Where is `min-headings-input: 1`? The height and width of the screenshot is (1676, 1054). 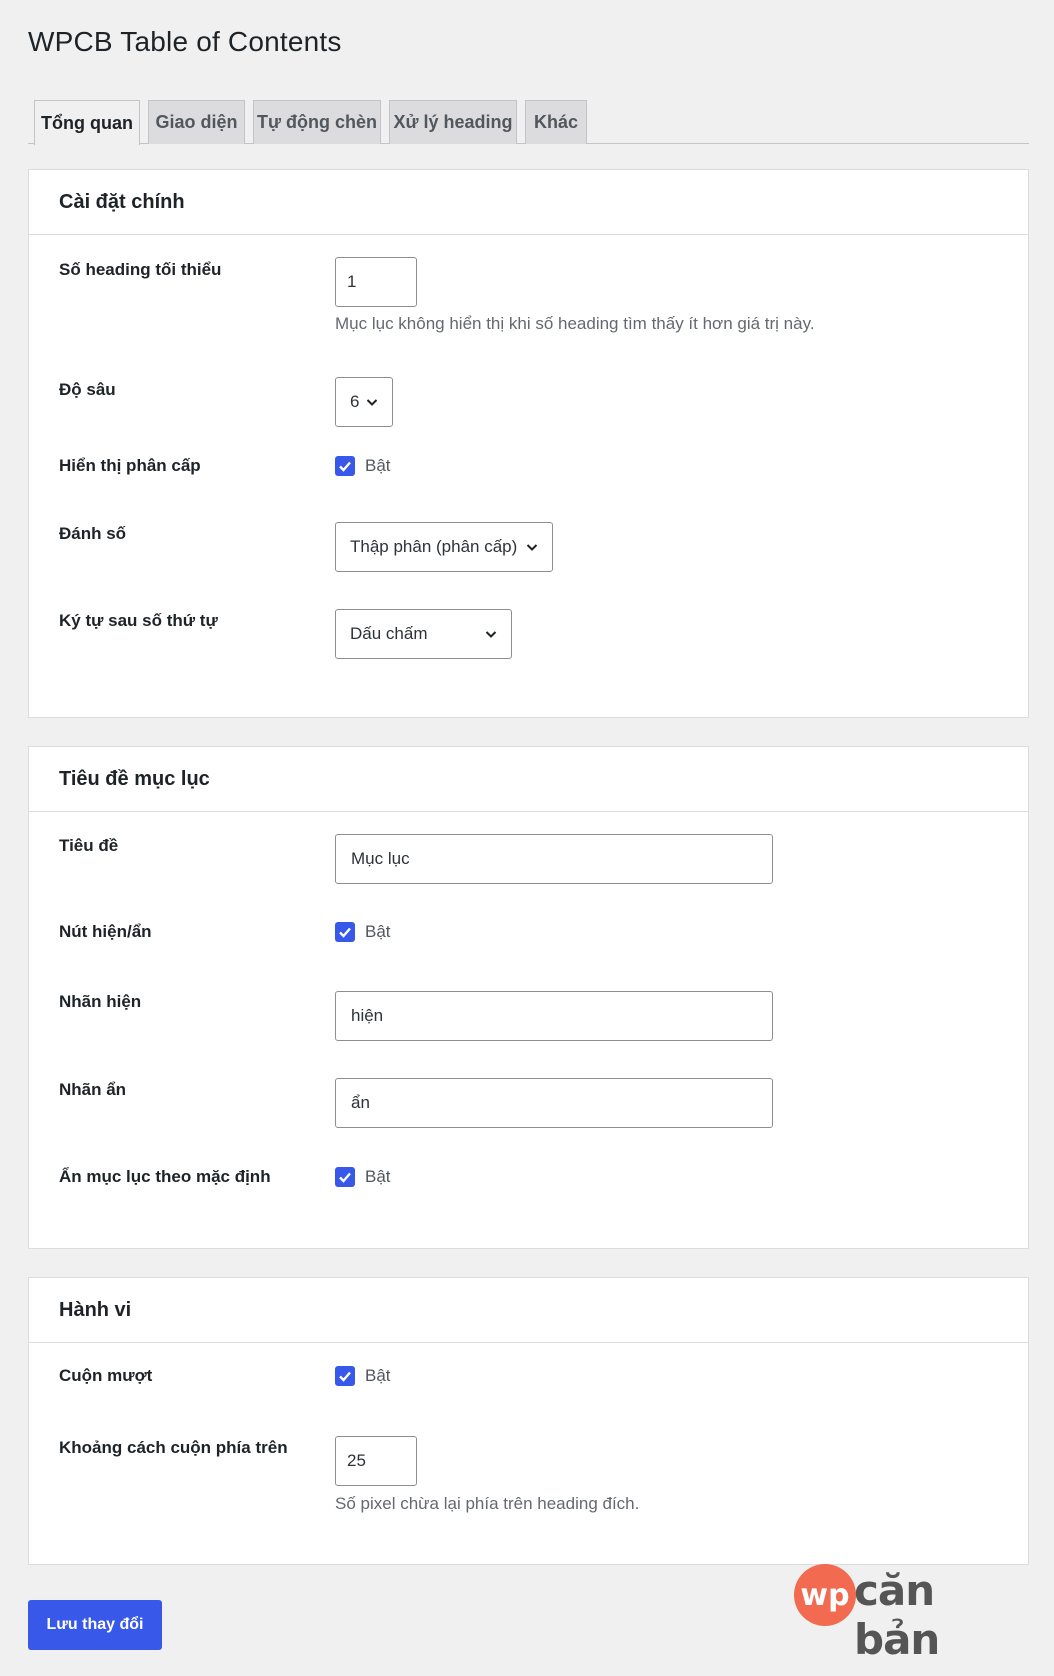
min-headings-input: 1 is located at coordinates (376, 282).